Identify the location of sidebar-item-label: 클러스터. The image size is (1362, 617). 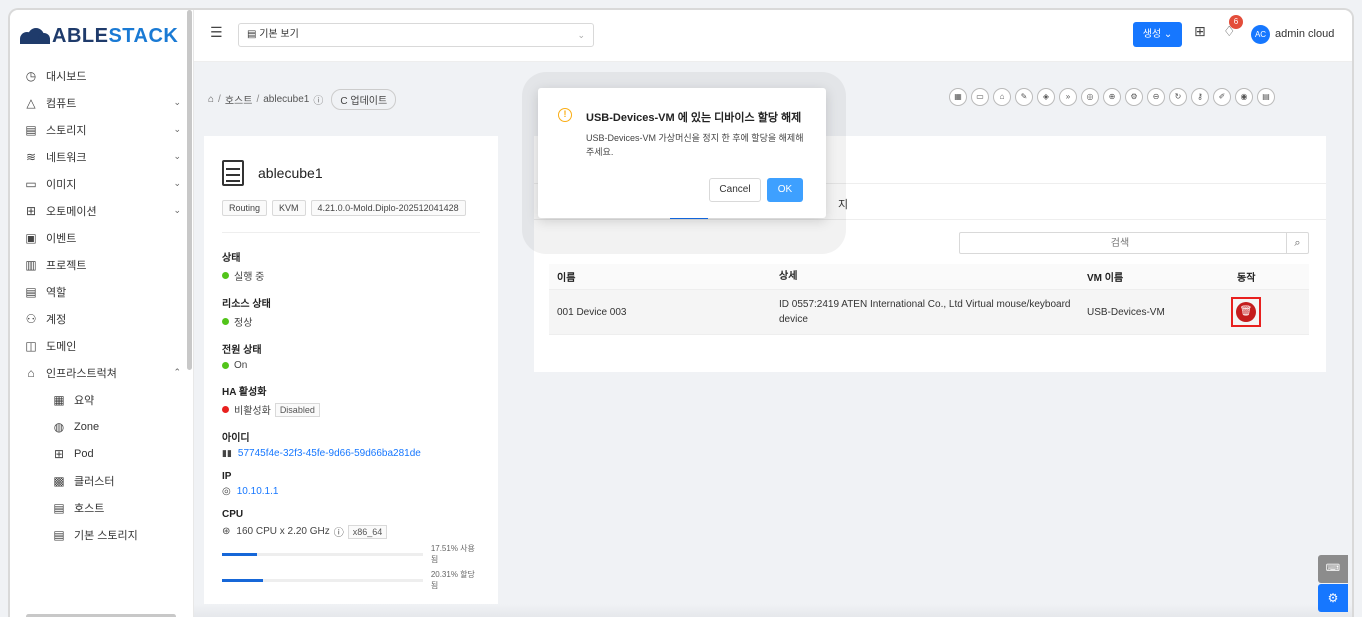
(94, 481).